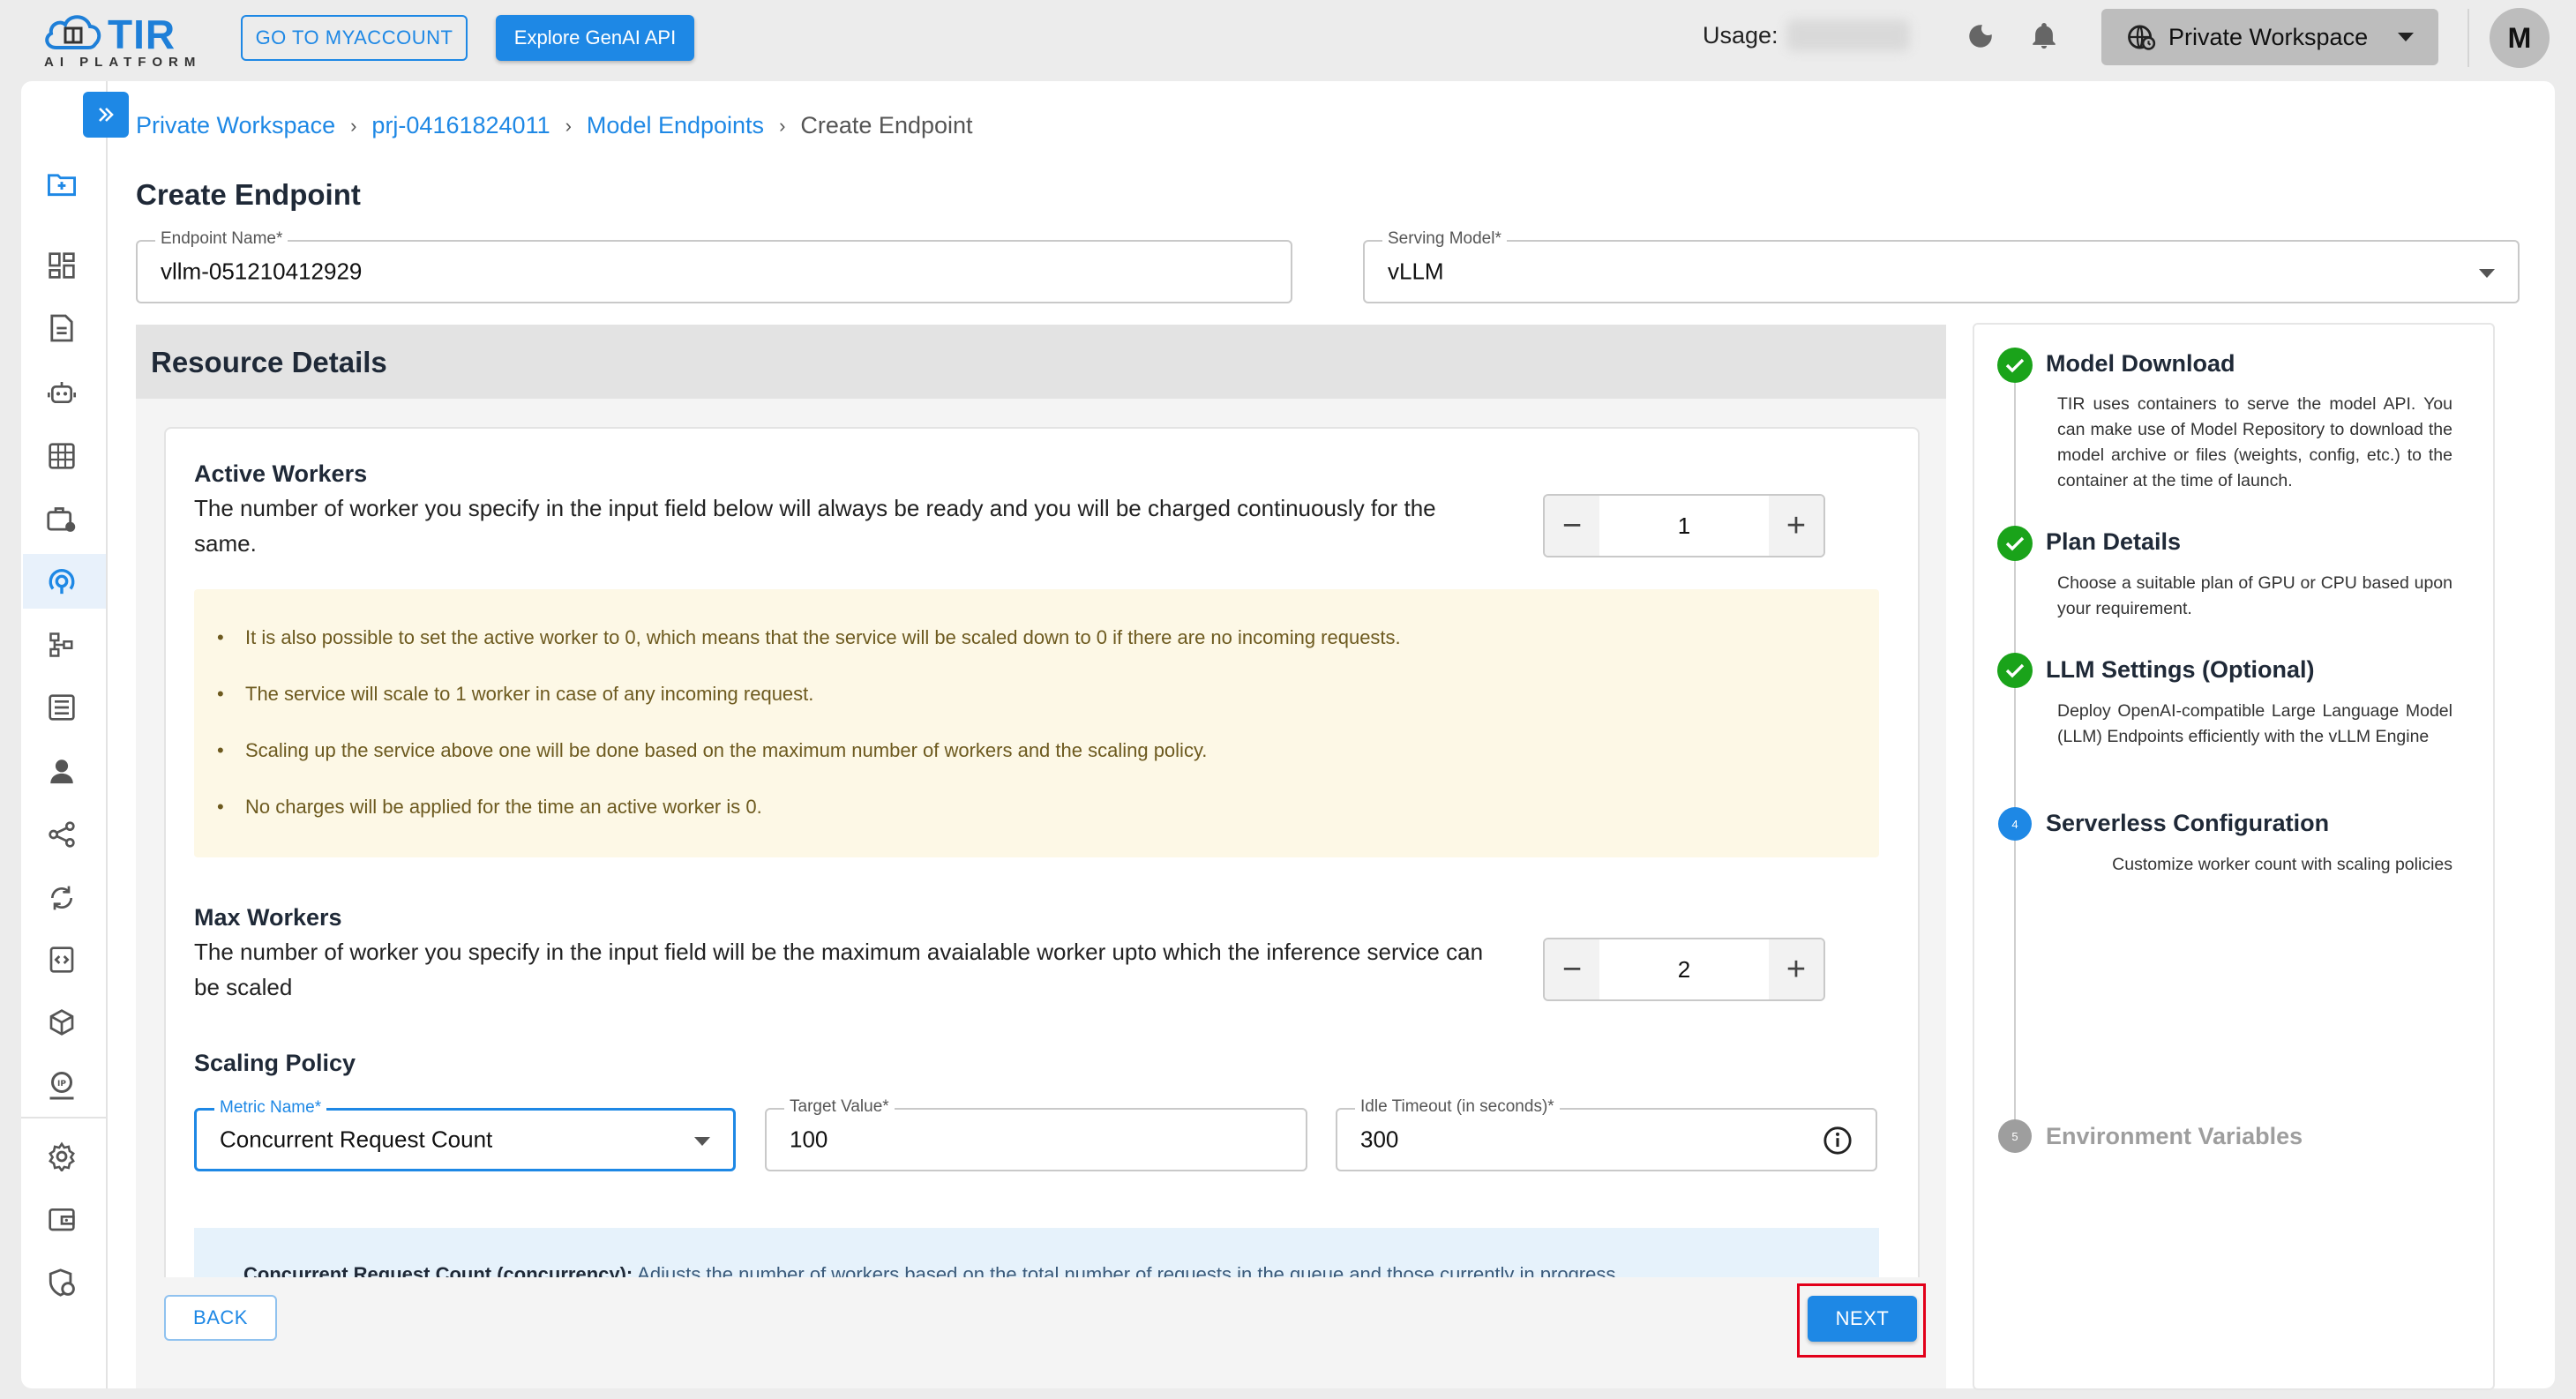 Image resolution: width=2576 pixels, height=1399 pixels. I want to click on grid-icon, so click(62, 456).